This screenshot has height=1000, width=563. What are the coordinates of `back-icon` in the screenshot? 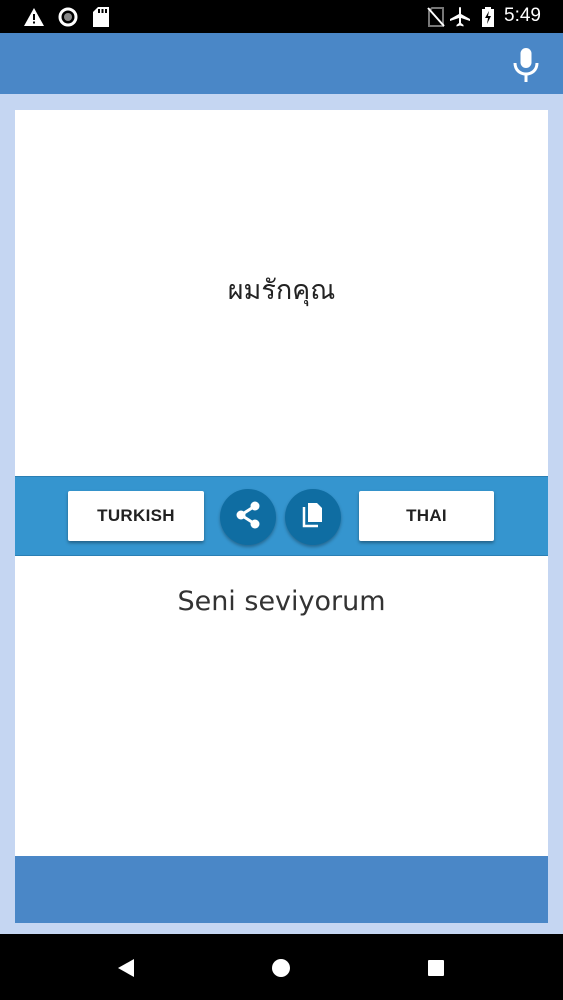 It's located at (126, 968).